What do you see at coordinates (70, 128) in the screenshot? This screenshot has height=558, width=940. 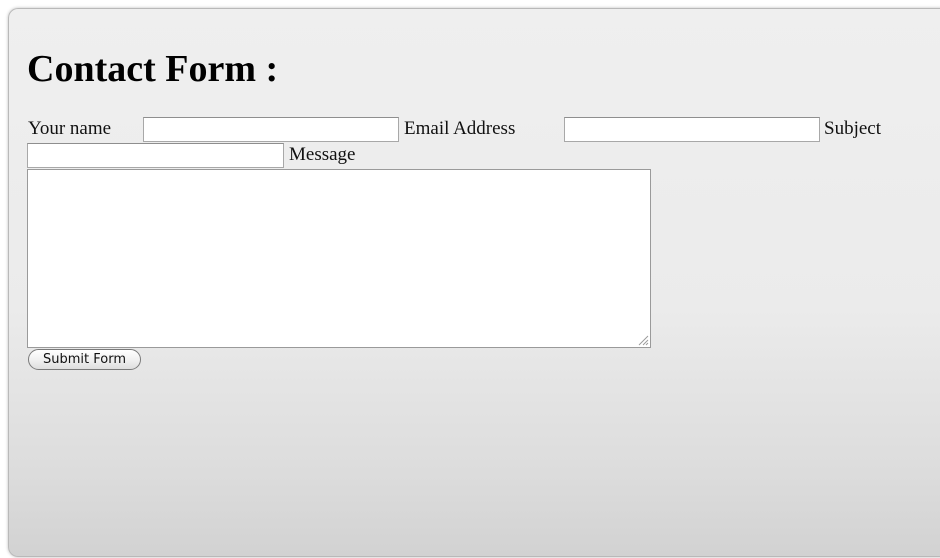 I see `name-label: Your name` at bounding box center [70, 128].